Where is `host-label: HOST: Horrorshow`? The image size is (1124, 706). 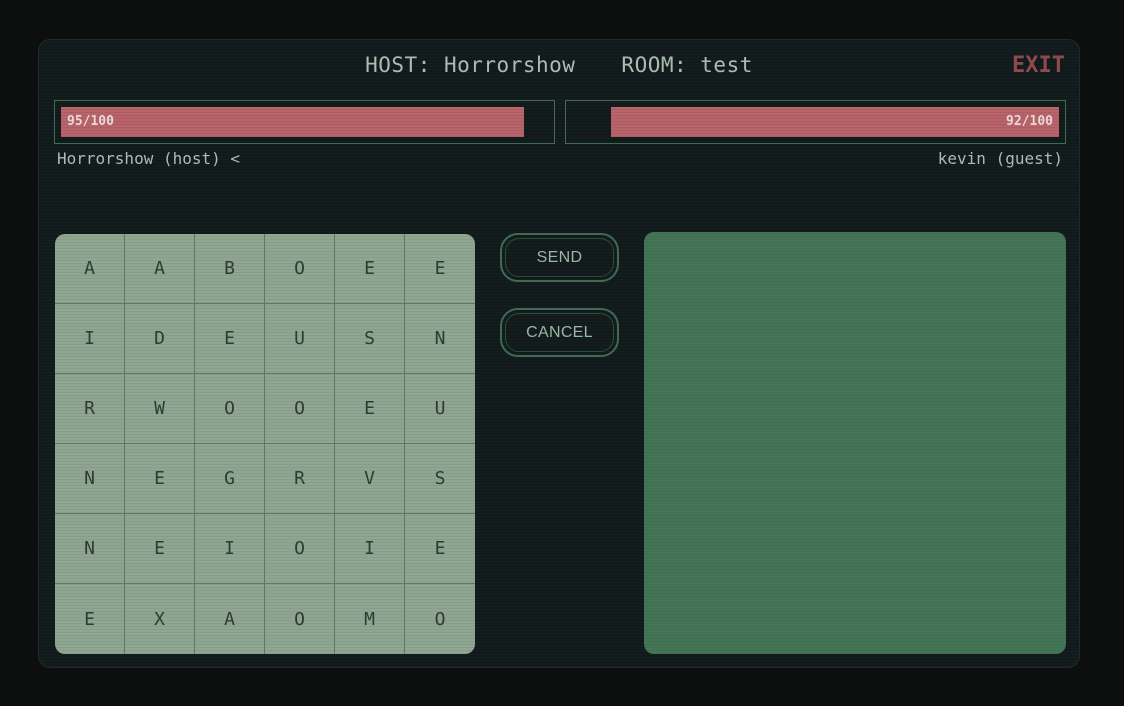
host-label: HOST: Horrorshow is located at coordinates (470, 65).